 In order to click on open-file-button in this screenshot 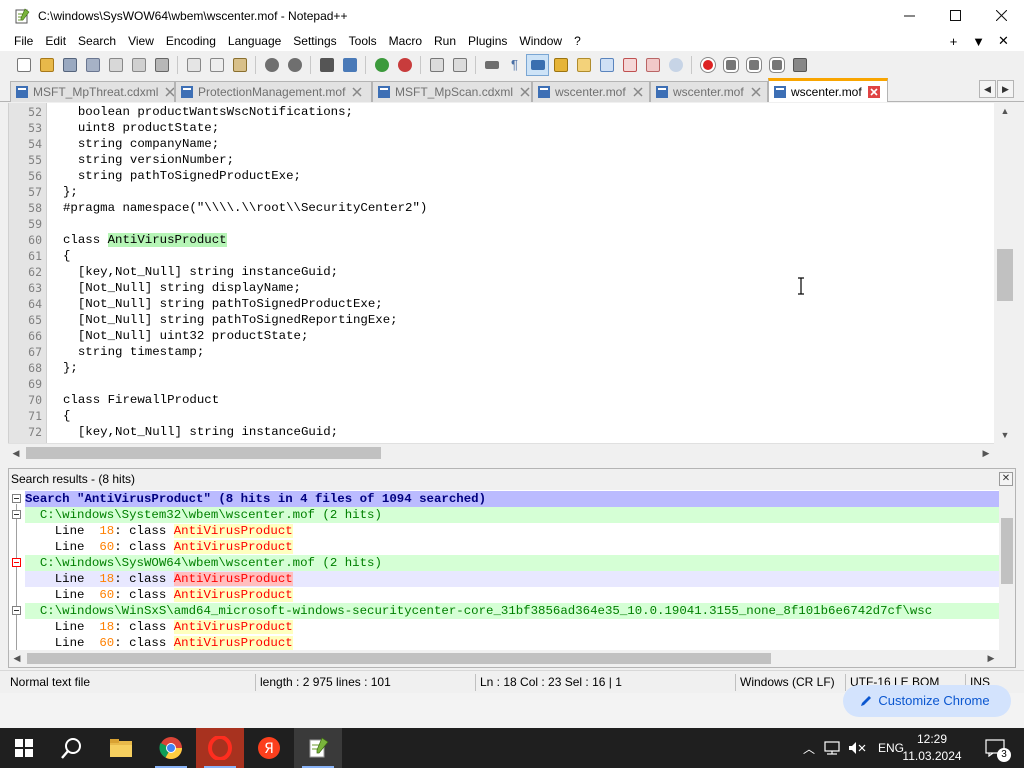, I will do `click(46, 65)`.